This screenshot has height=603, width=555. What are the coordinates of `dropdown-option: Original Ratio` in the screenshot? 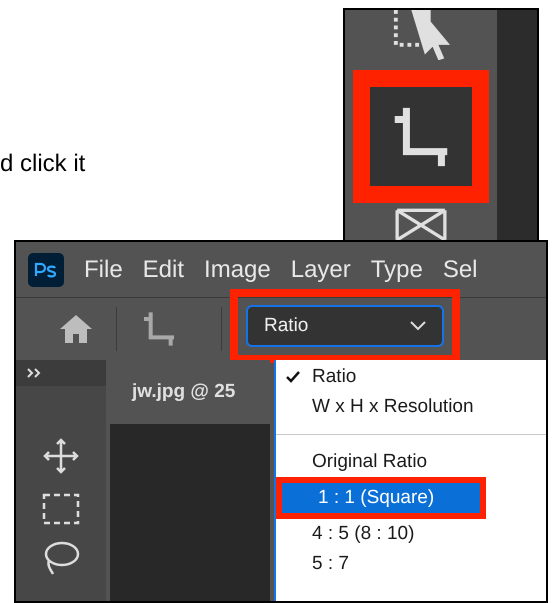 It's located at (411, 462).